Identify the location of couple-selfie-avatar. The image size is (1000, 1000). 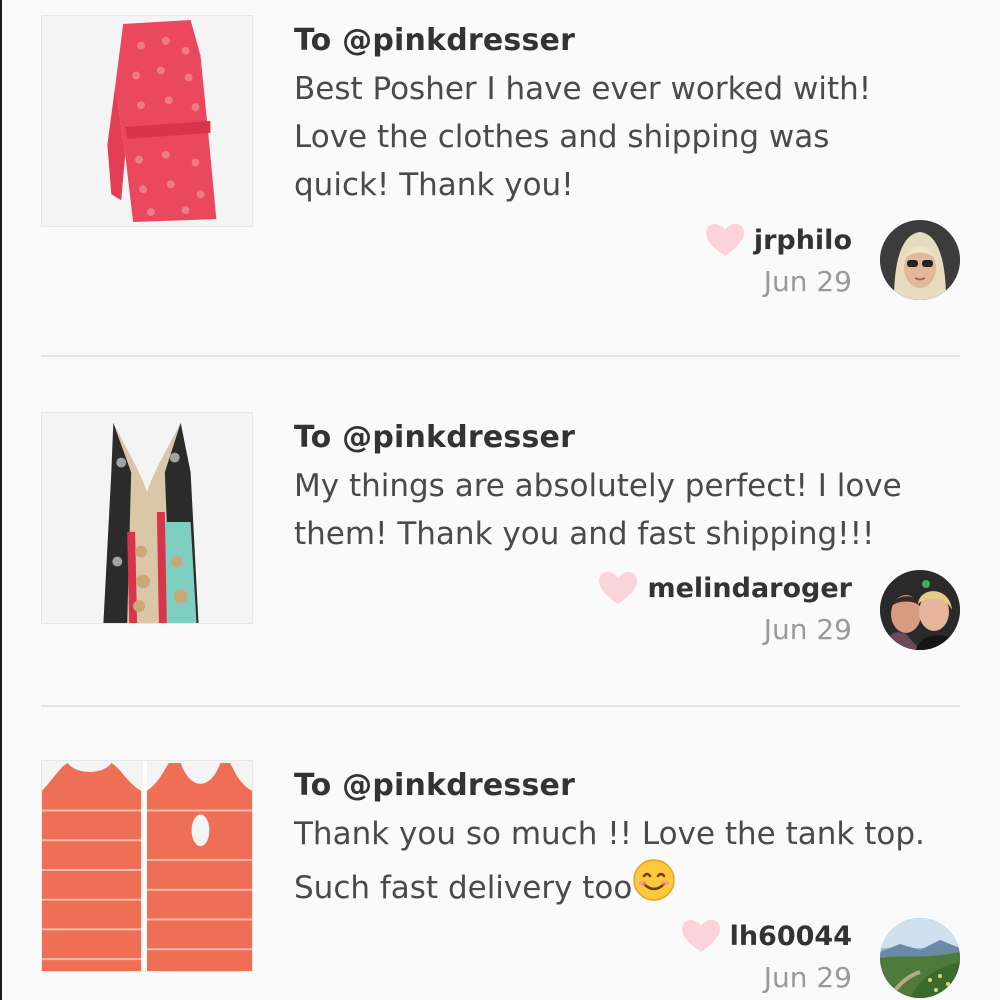
(920, 610).